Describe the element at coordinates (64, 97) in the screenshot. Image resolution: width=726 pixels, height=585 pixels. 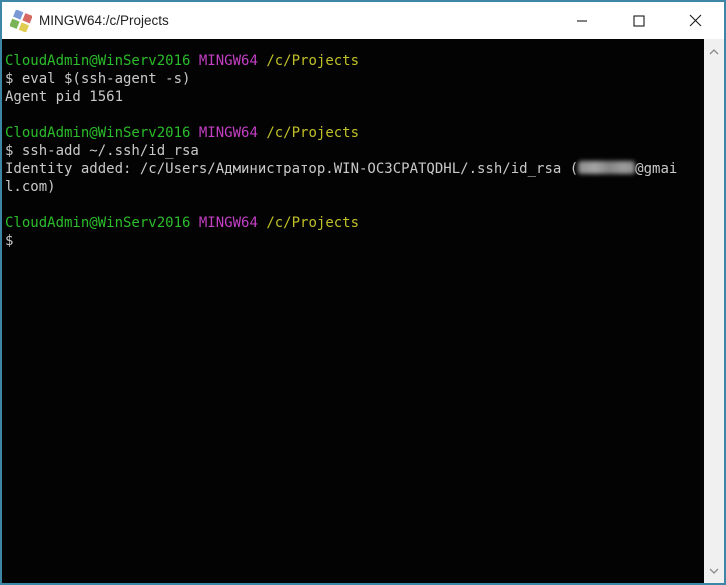
I see `output-text: Agent pid 1561` at that location.